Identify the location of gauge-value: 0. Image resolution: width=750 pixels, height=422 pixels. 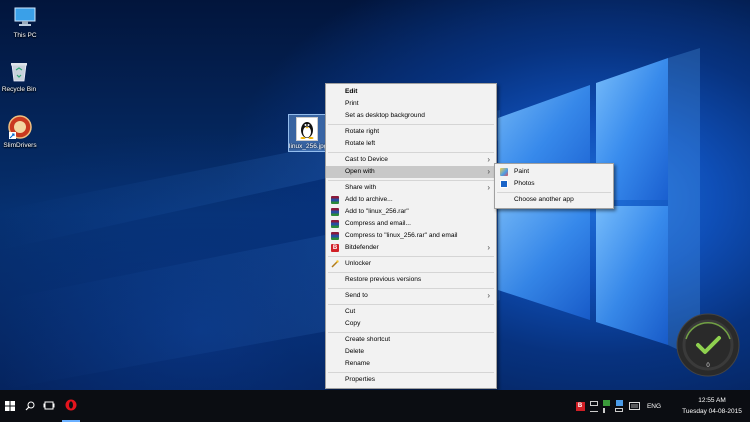
(708, 366).